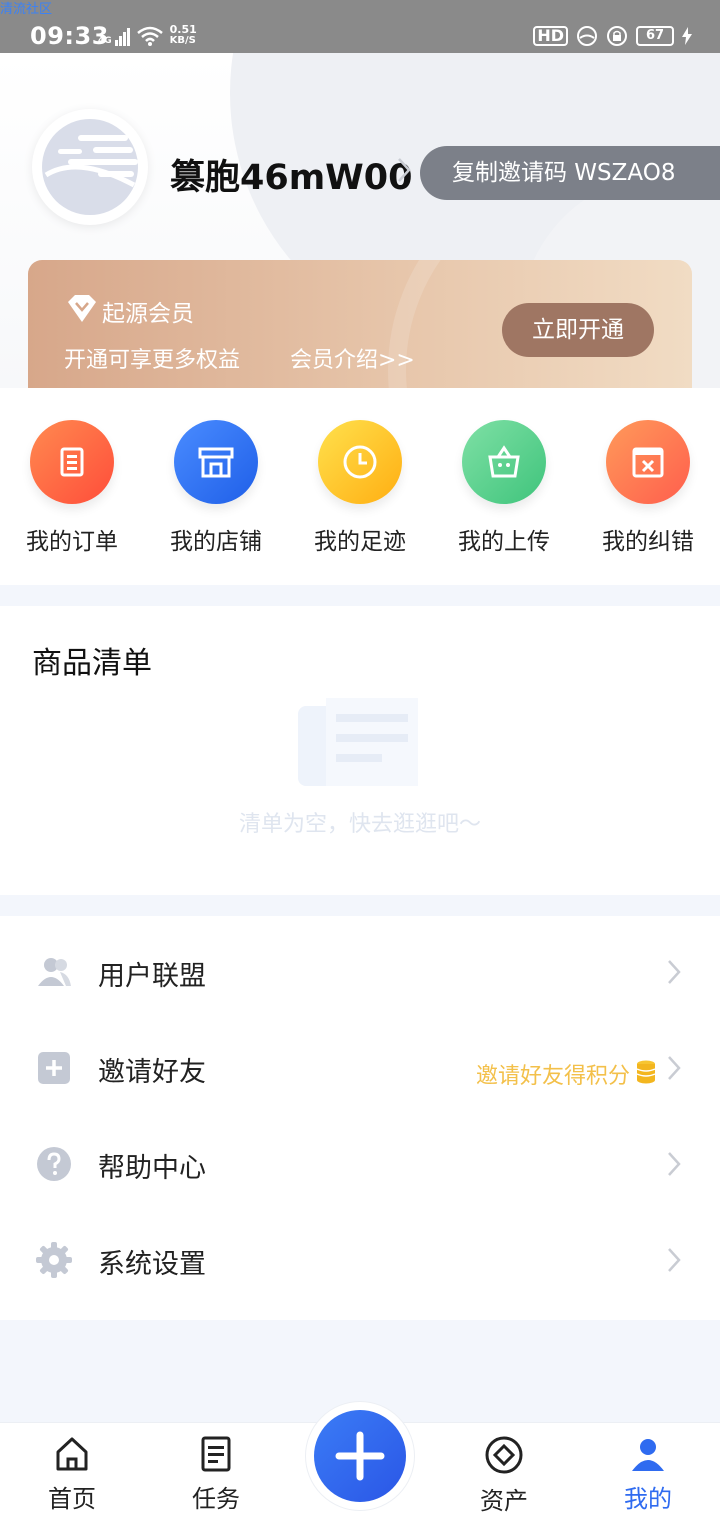  Describe the element at coordinates (687, 36) in the screenshot. I see `charging-icon` at that location.